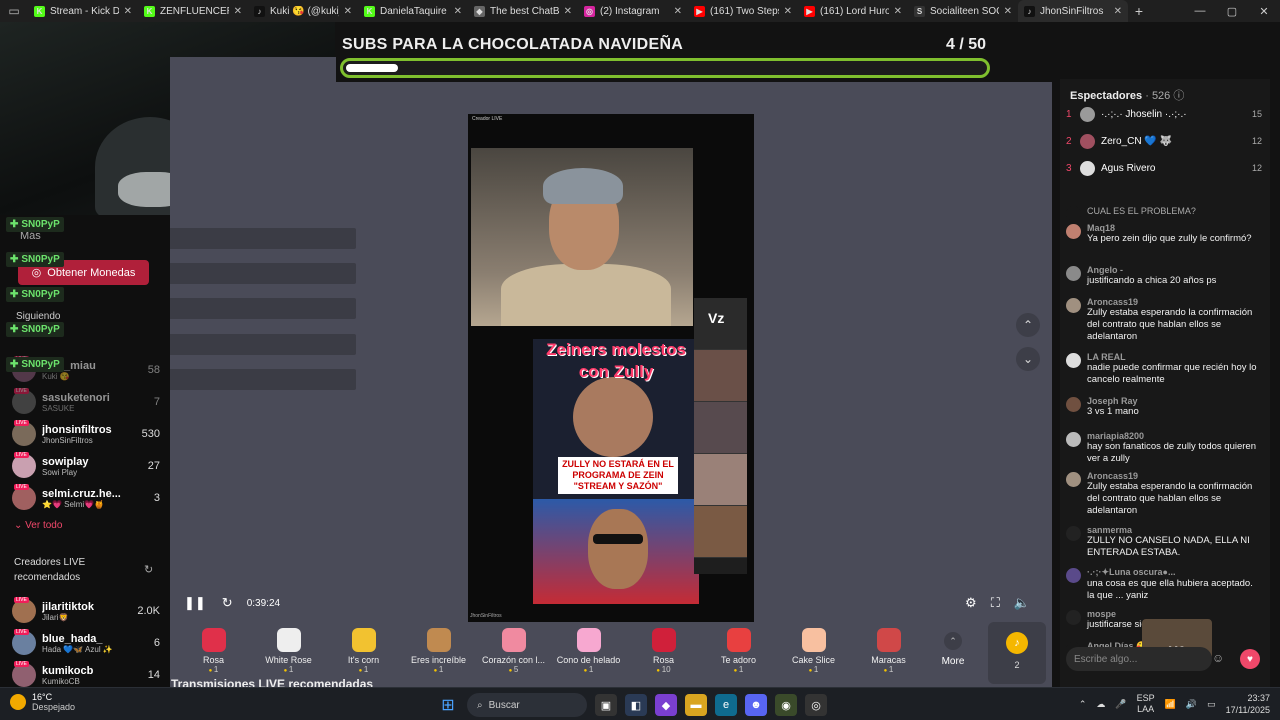 The width and height of the screenshot is (1280, 720). I want to click on browser-tab: S Socialiteen SOCIAL ✕, so click(963, 11).